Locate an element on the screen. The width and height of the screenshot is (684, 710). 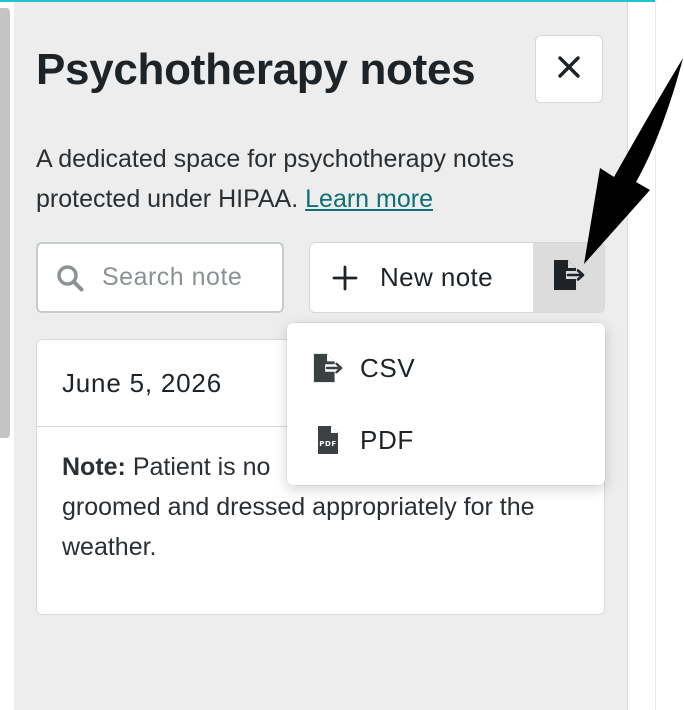
annotation-arrow is located at coordinates (633, 161).